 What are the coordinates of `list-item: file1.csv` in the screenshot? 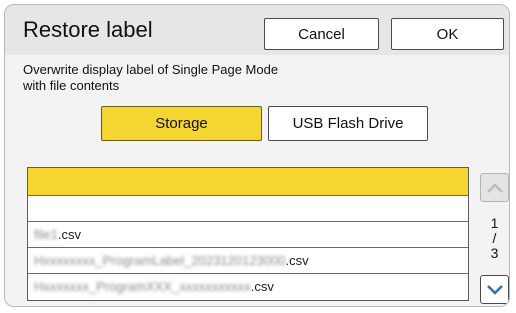 It's located at (248, 235).